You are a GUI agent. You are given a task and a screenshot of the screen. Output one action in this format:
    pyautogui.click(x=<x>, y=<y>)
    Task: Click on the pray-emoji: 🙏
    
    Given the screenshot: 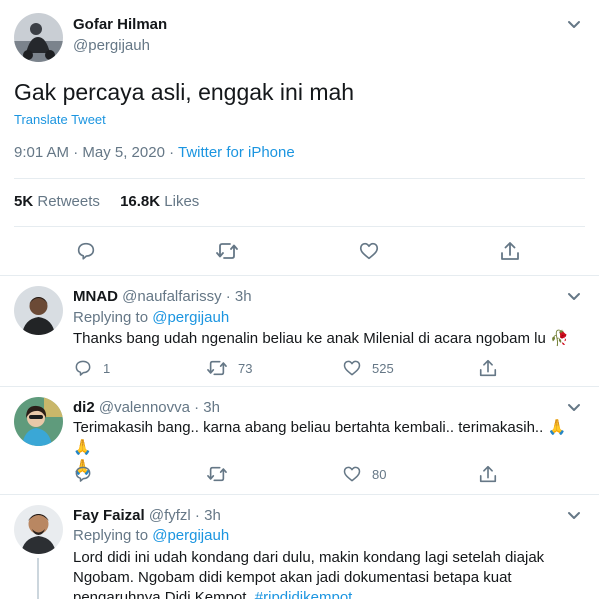 What is the action you would take?
    pyautogui.click(x=82, y=467)
    